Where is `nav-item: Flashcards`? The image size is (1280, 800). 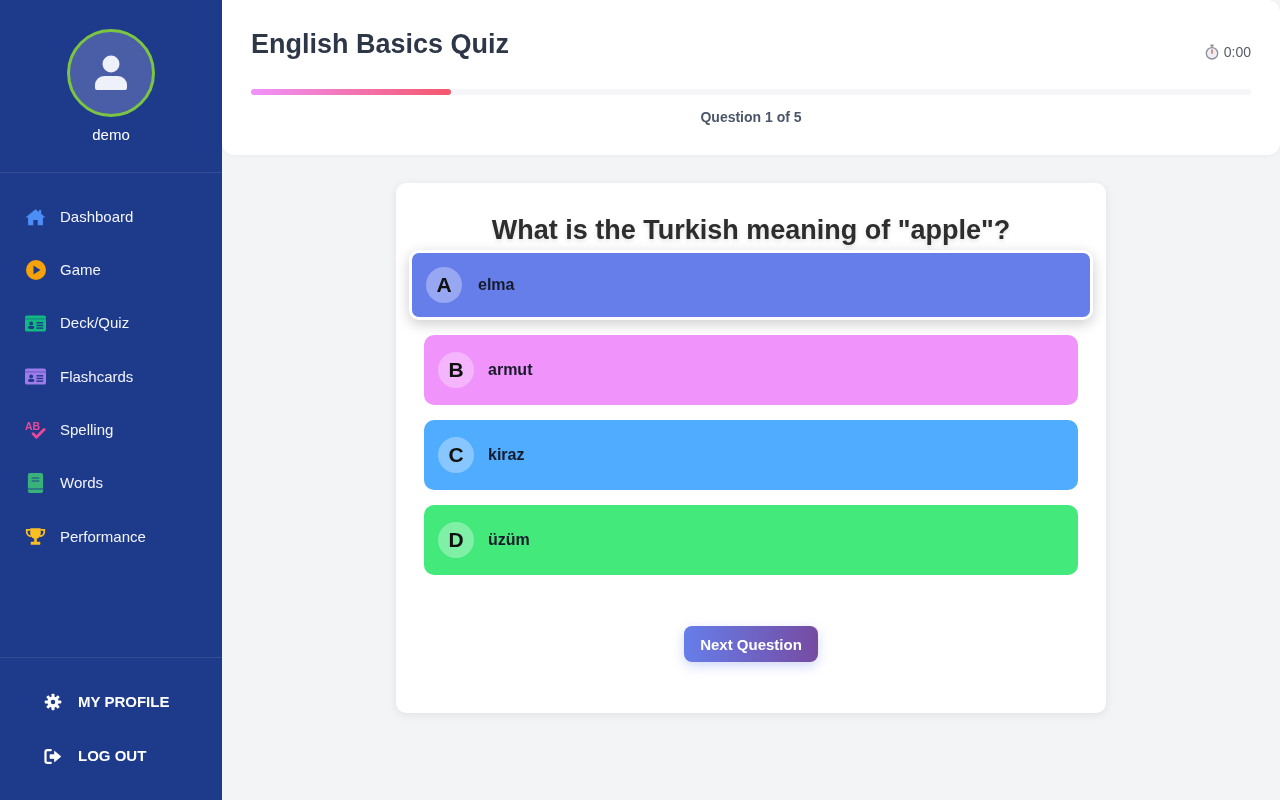 nav-item: Flashcards is located at coordinates (79, 376).